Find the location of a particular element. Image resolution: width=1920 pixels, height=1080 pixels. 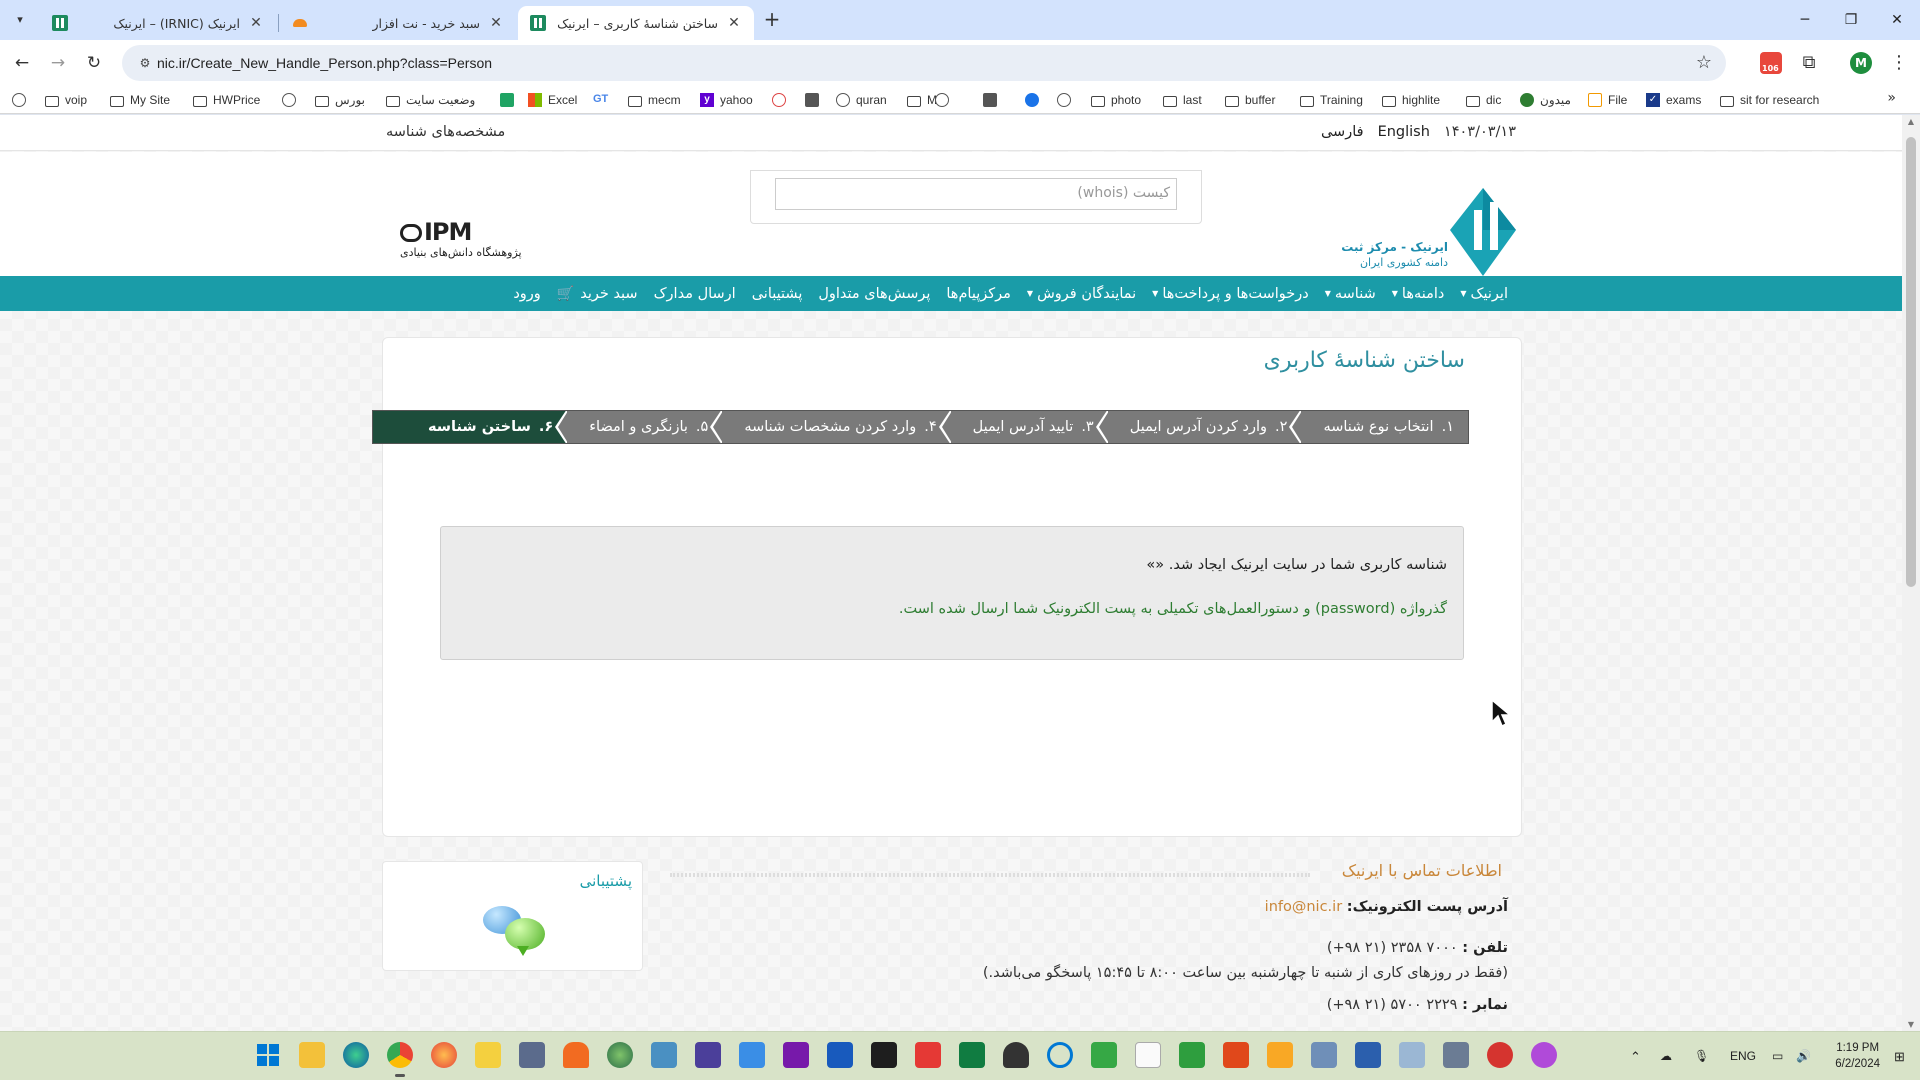

bookmark-item: M is located at coordinates (922, 100).